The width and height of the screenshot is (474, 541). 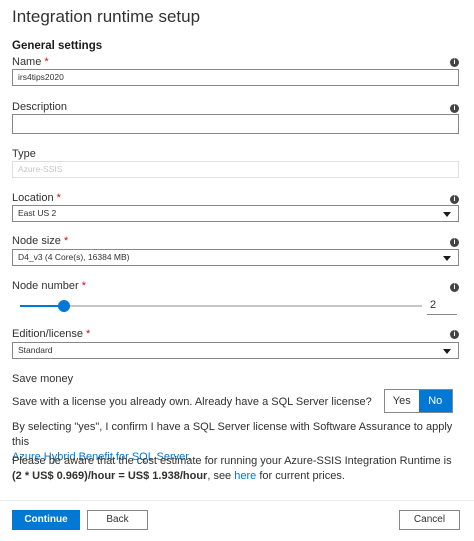 What do you see at coordinates (117, 520) in the screenshot?
I see `back-button: Back` at bounding box center [117, 520].